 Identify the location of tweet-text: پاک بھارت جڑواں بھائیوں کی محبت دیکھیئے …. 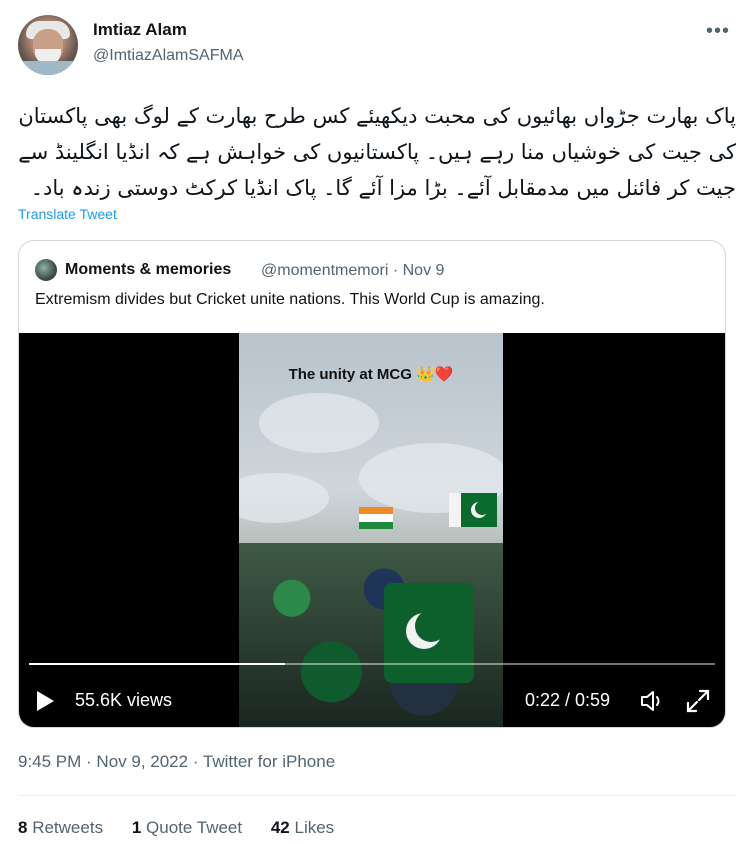
(377, 152).